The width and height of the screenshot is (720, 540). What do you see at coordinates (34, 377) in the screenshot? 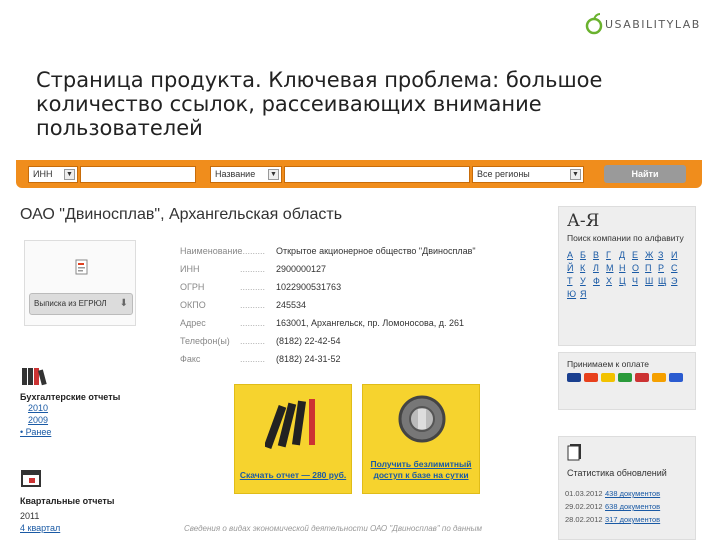
I see `folders-icon` at bounding box center [34, 377].